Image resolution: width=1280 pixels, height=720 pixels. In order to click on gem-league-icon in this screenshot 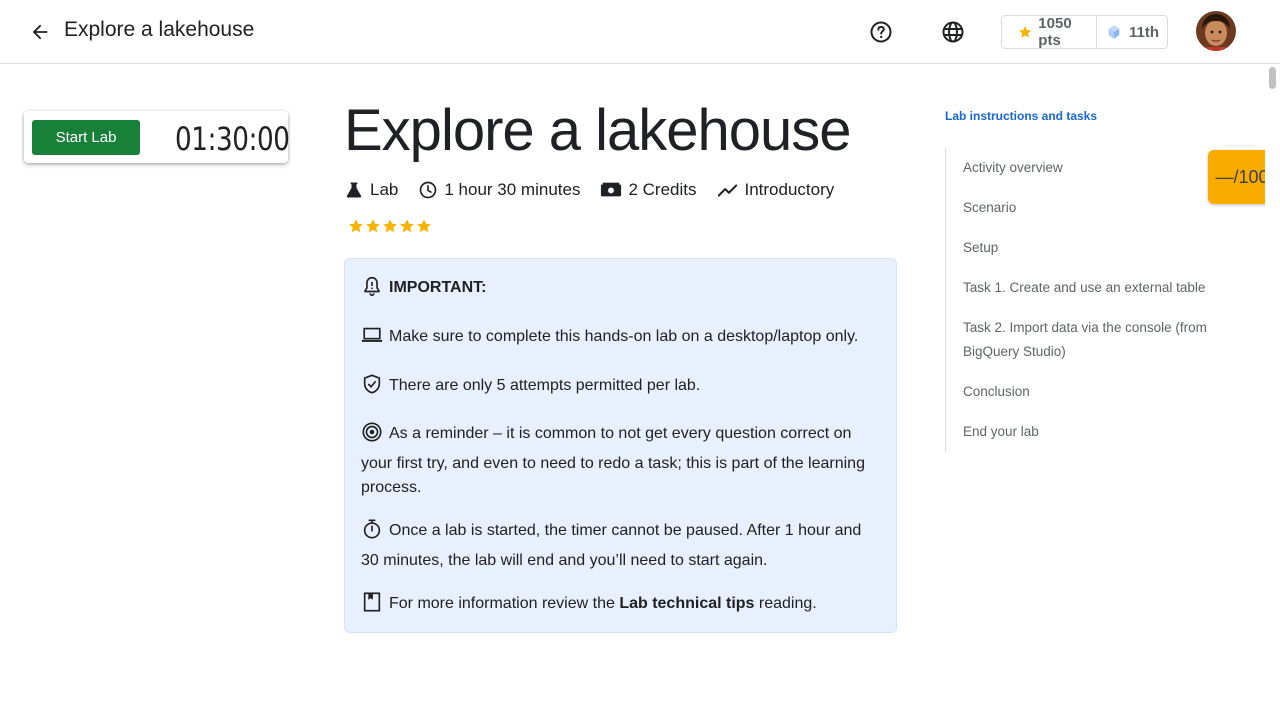, I will do `click(1114, 32)`.